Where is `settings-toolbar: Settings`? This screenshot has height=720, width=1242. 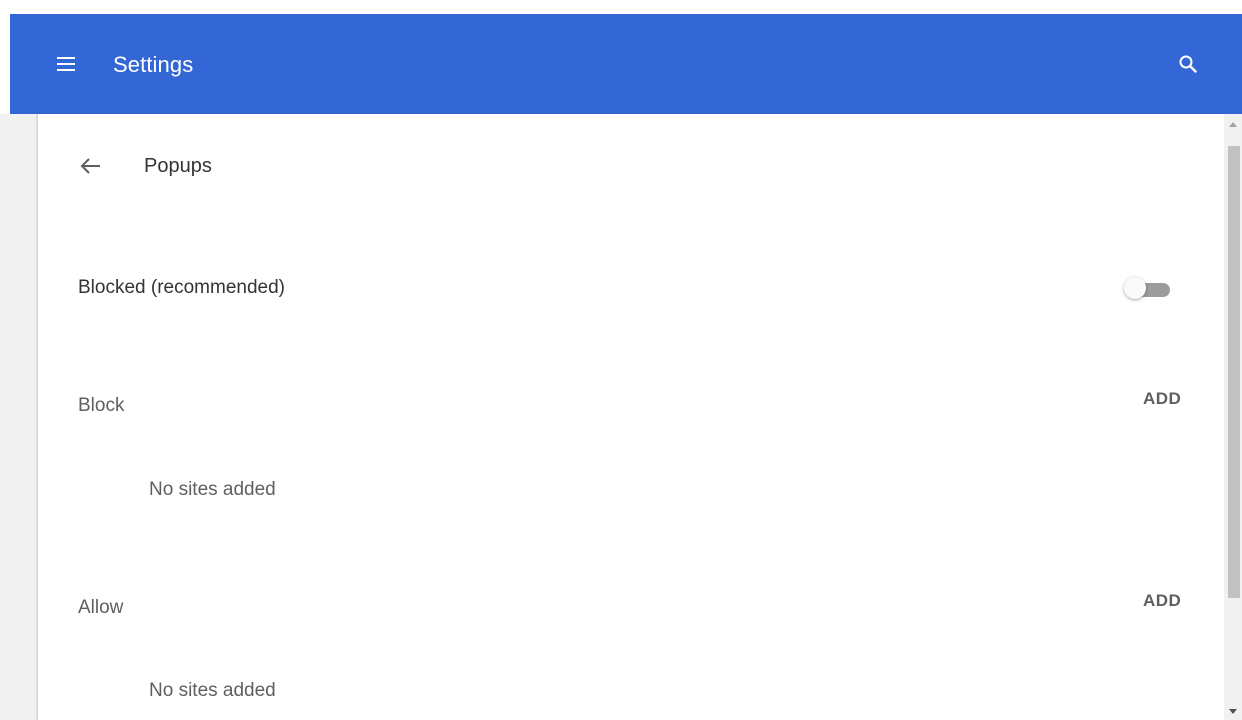
settings-toolbar: Settings is located at coordinates (626, 64).